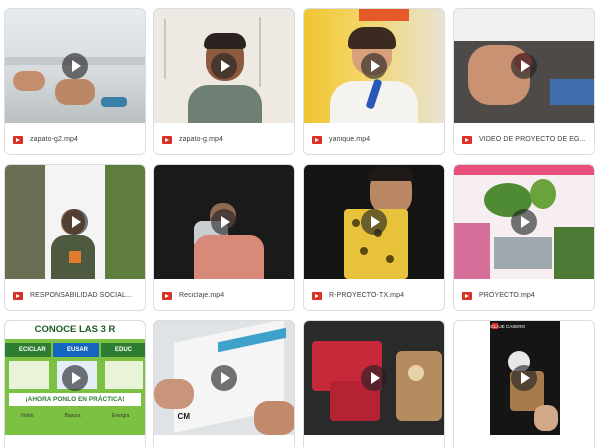 Image resolution: width=598 pixels, height=447 pixels. Describe the element at coordinates (75, 330) in the screenshot. I see `thumbnail-title: CONOCE LAS 3 R` at that location.